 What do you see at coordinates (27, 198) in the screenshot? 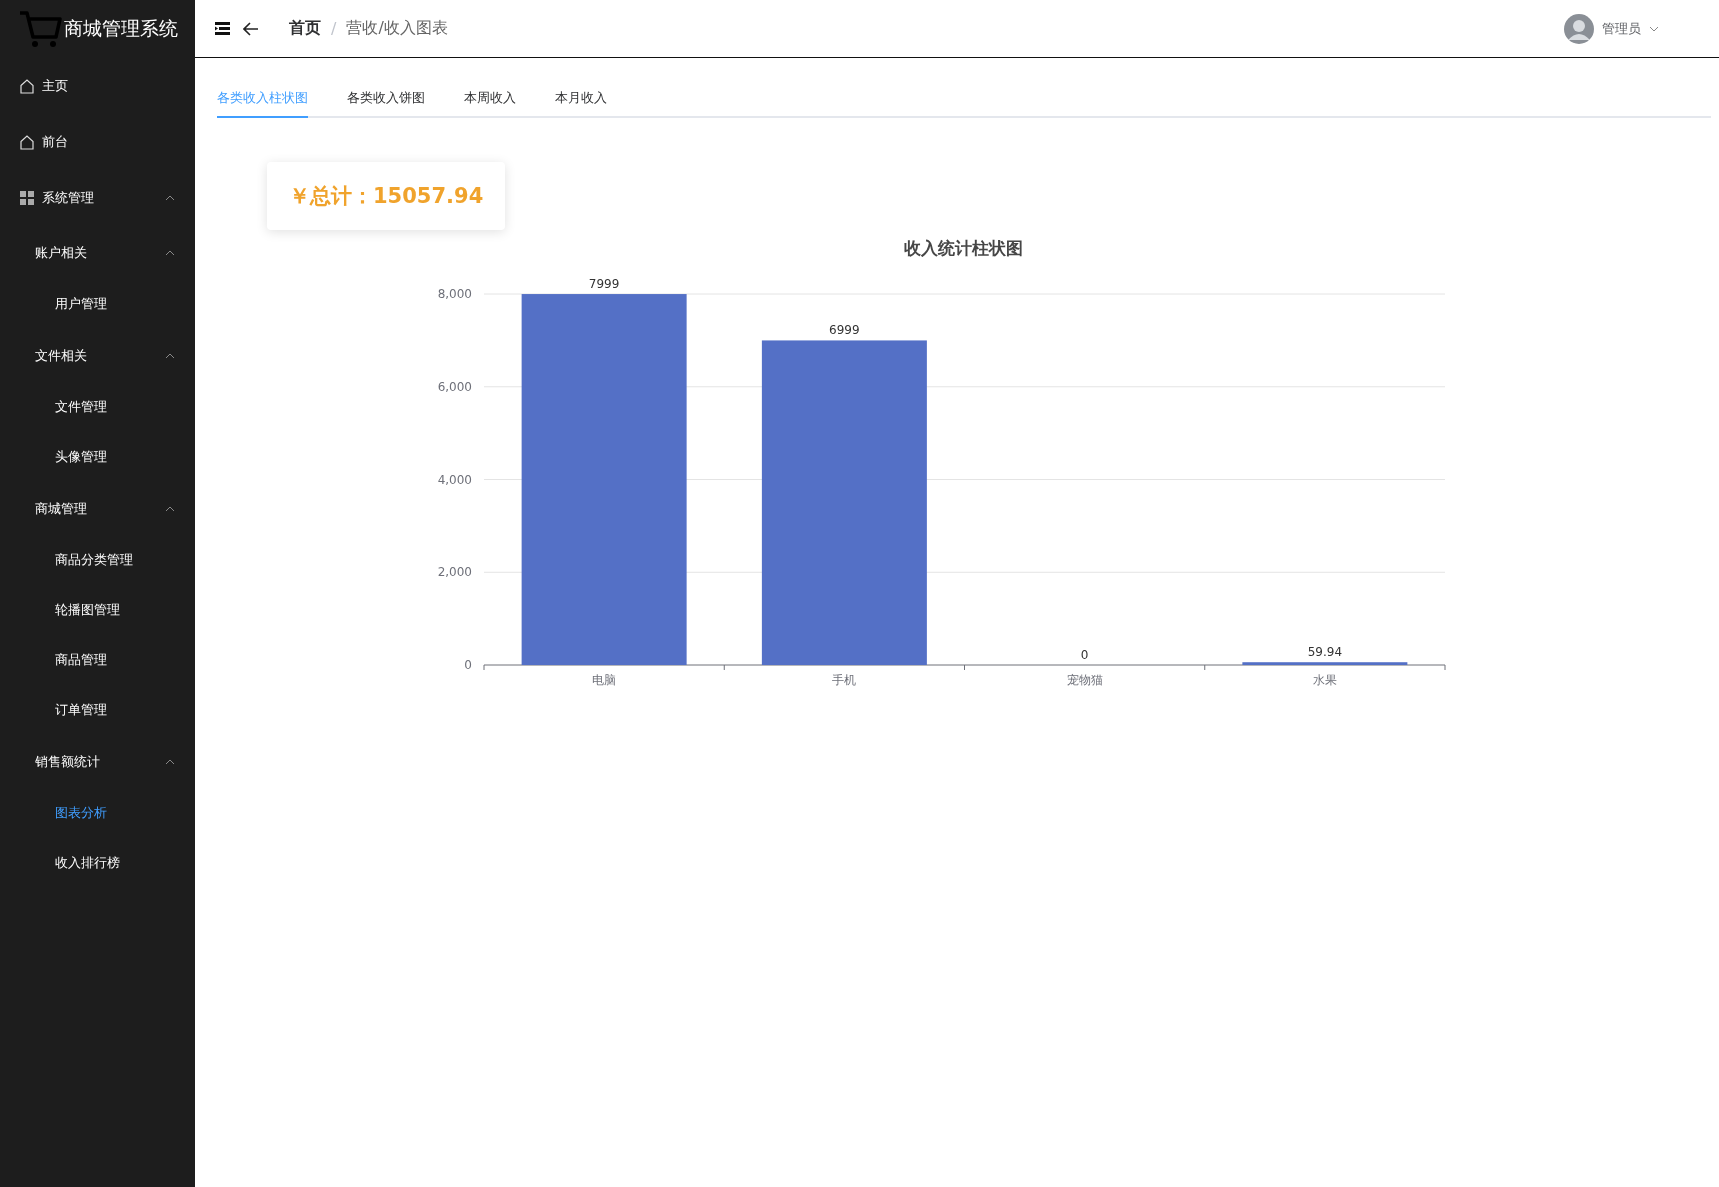
I see `grid-icon` at bounding box center [27, 198].